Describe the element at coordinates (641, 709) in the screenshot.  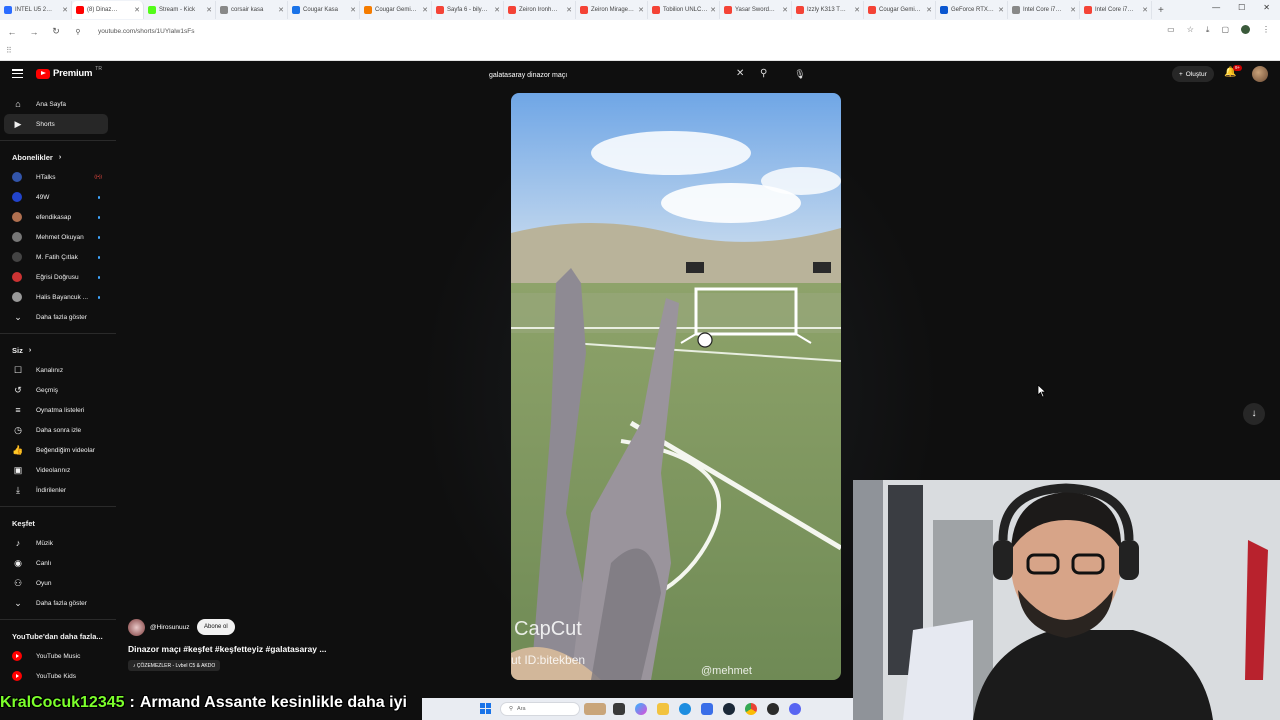
I see `copilot-icon` at that location.